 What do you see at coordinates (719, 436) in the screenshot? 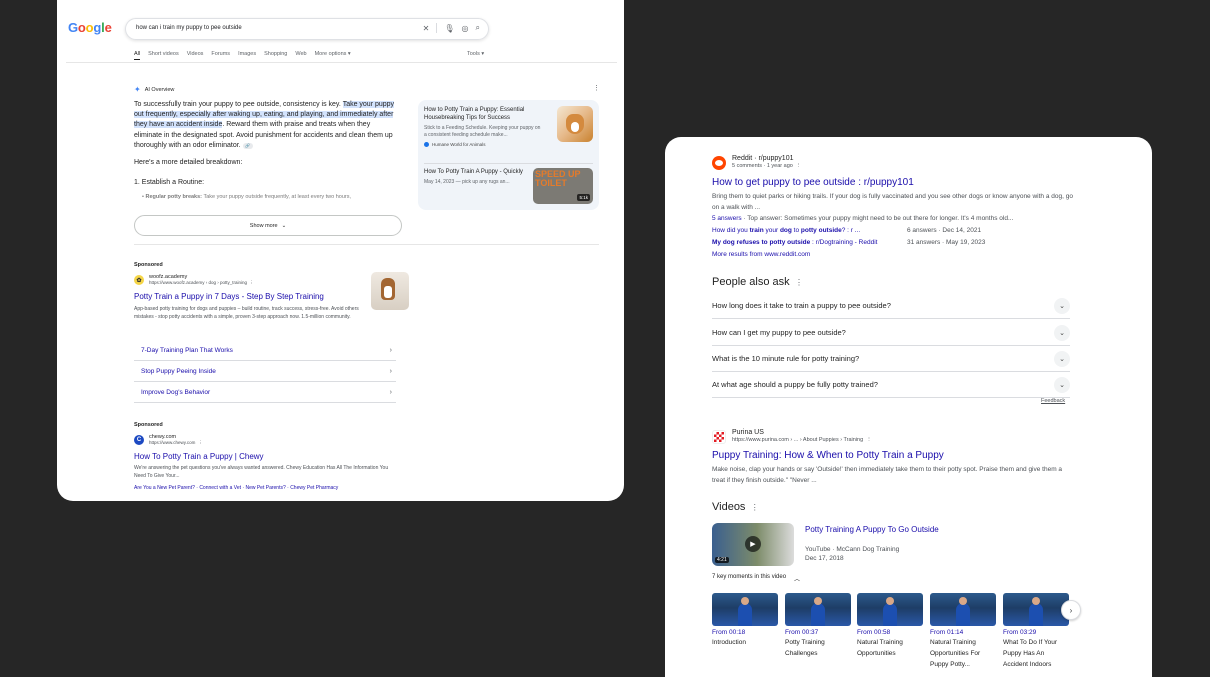
I see `purina-icon` at bounding box center [719, 436].